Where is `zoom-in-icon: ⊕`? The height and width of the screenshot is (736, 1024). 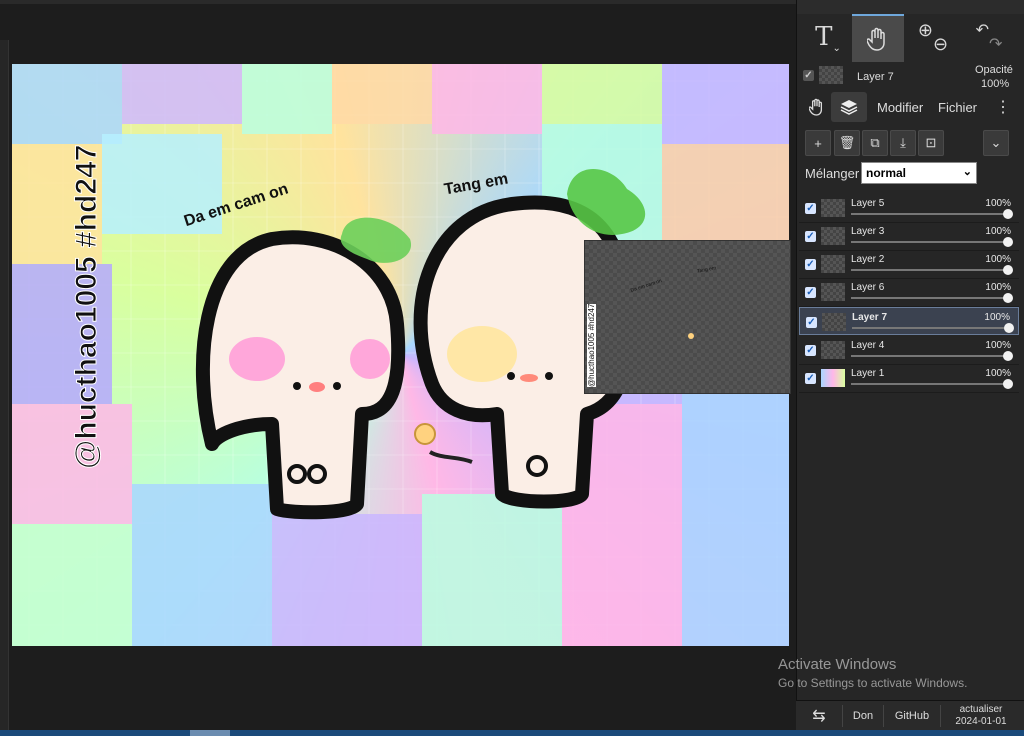
zoom-in-icon: ⊕ is located at coordinates (925, 30).